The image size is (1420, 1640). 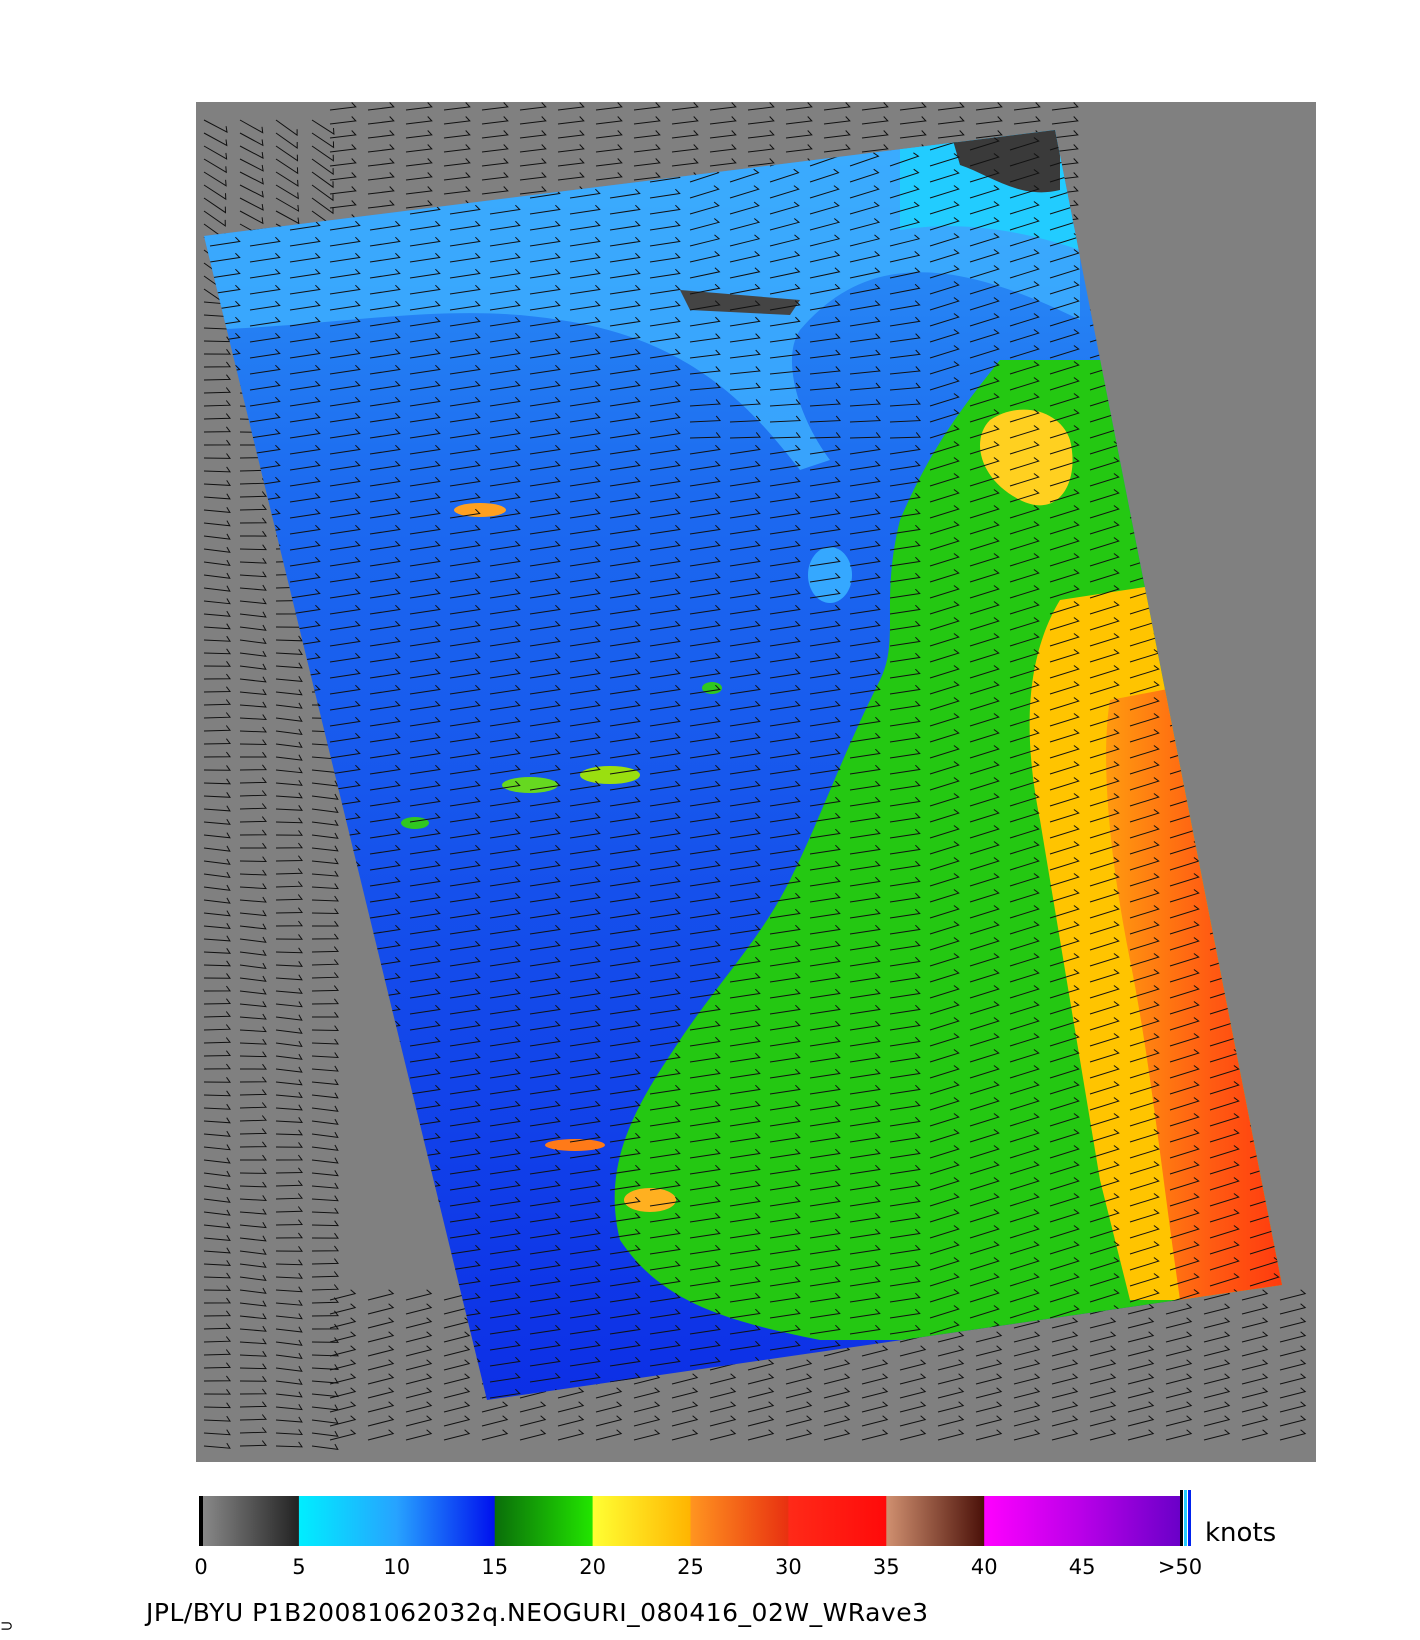 What do you see at coordinates (690, 1567) in the screenshot?
I see `colorbar-tick-label: 25` at bounding box center [690, 1567].